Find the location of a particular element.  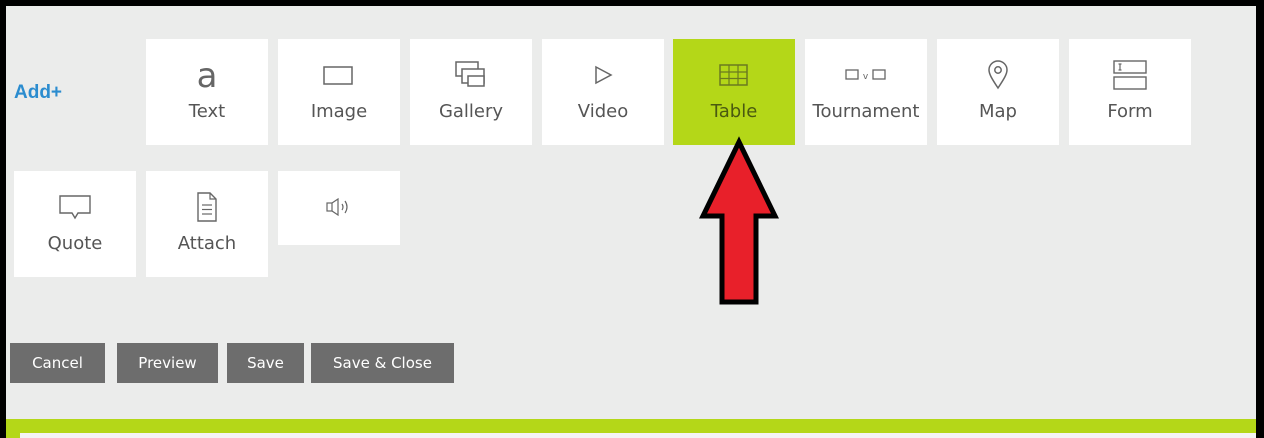

tile-video-label: Video is located at coordinates (603, 111).